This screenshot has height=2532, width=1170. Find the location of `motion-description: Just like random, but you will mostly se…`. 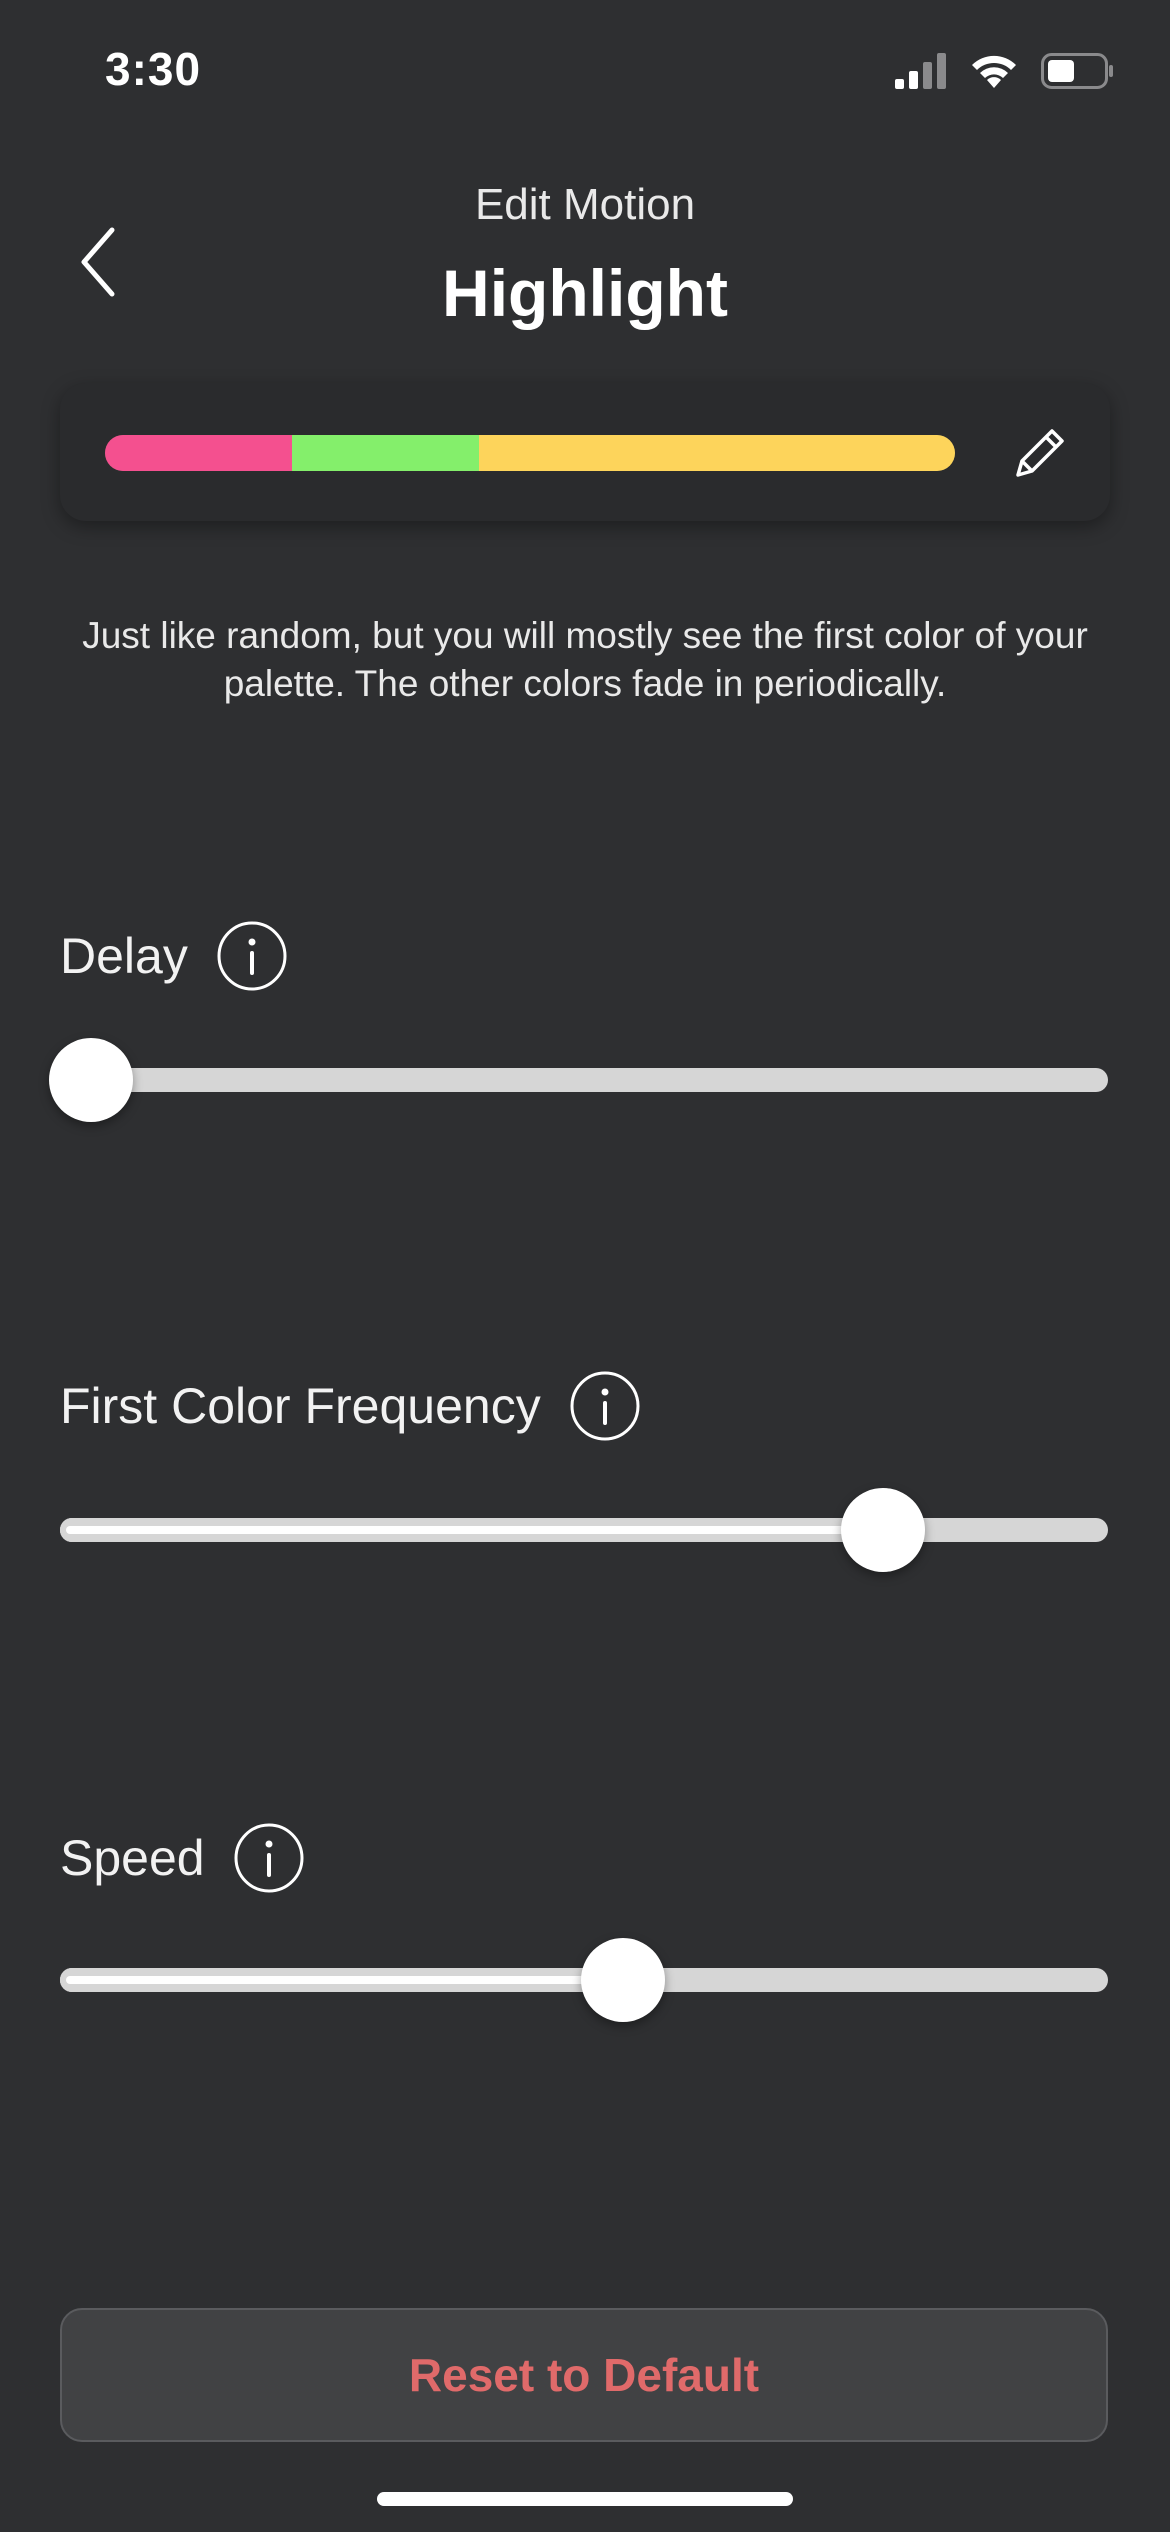

motion-description: Just like random, but you will mostly se… is located at coordinates (585, 659).